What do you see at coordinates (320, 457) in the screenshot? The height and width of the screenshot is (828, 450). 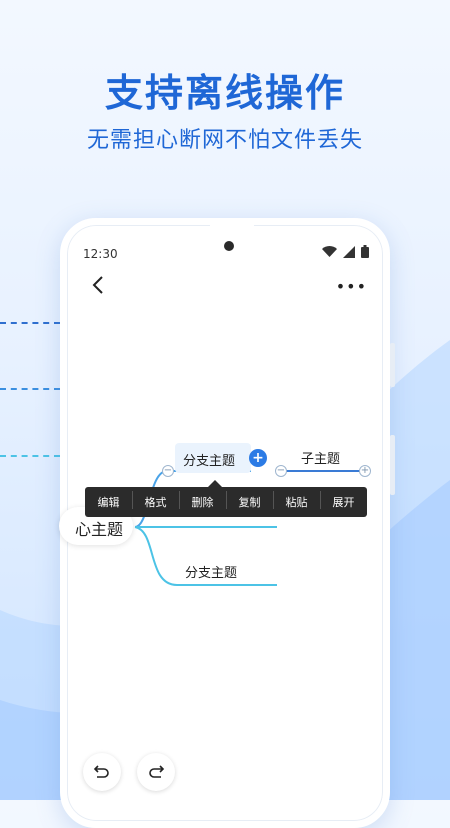 I see `mindmap-child-node: 子主题` at bounding box center [320, 457].